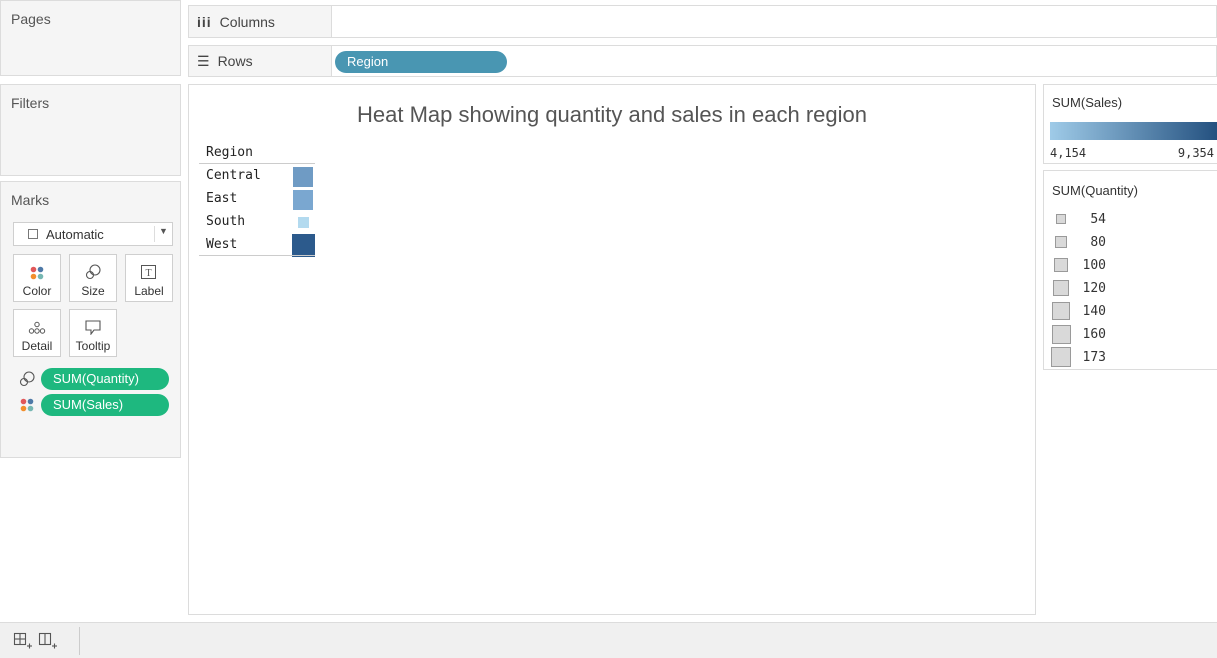  What do you see at coordinates (93, 291) in the screenshot?
I see `size-label: Size` at bounding box center [93, 291].